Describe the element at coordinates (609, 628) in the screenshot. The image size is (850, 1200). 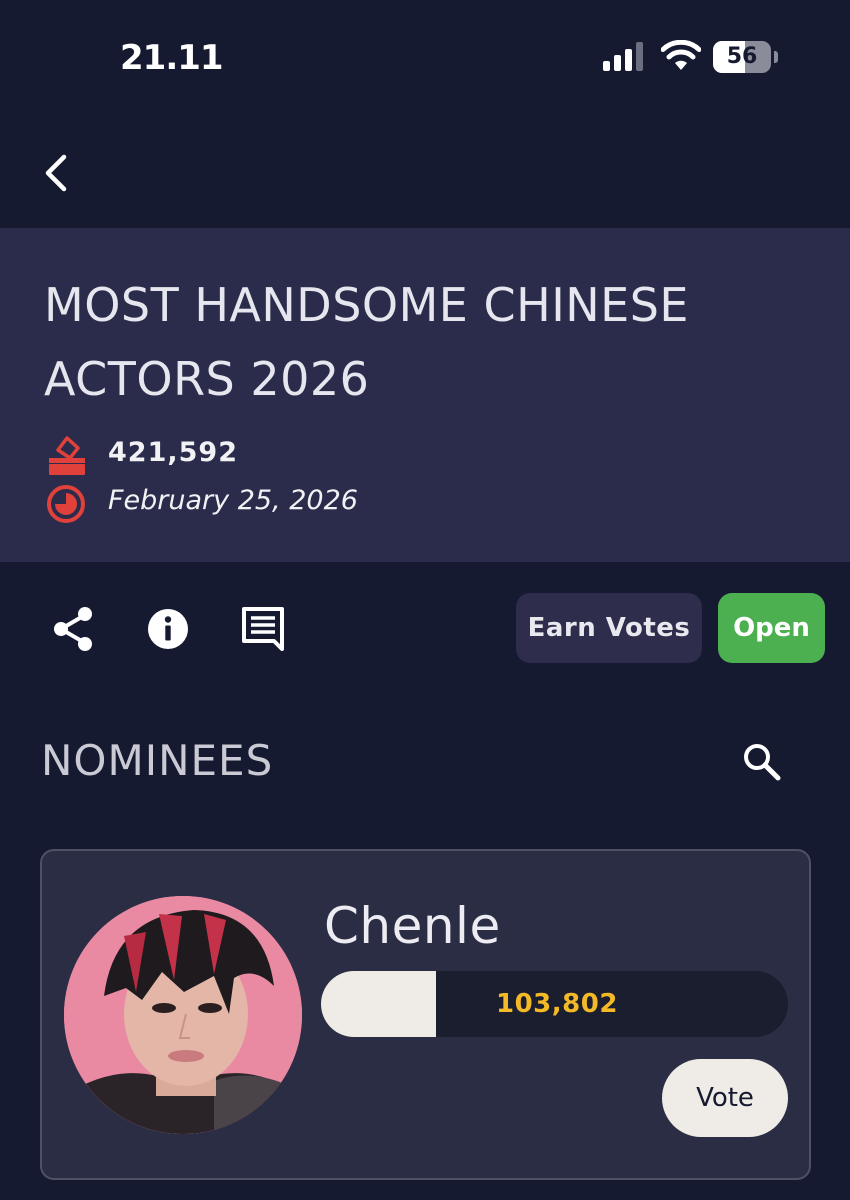
I see `earn-votes-button: Earn Votes` at that location.